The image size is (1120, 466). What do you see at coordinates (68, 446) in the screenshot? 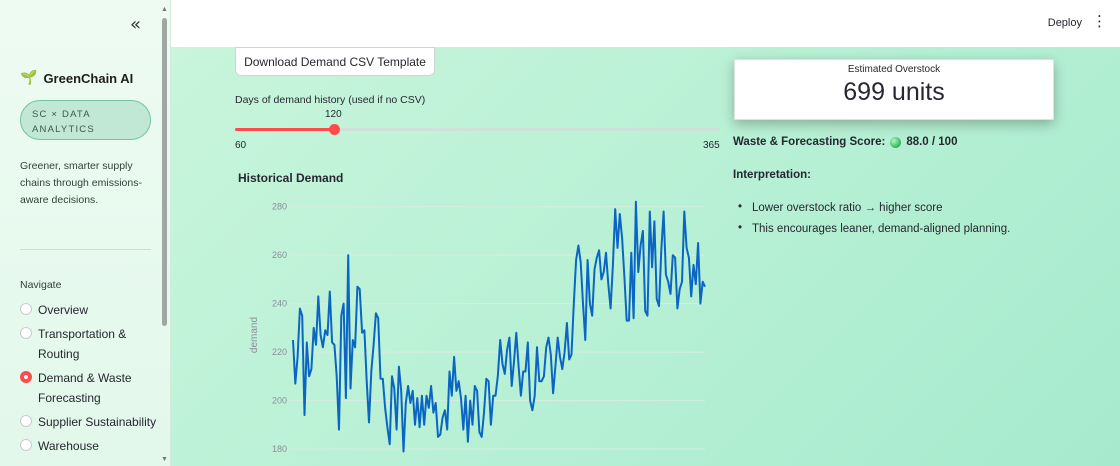
I see `nav-item-label: Warehouse` at bounding box center [68, 446].